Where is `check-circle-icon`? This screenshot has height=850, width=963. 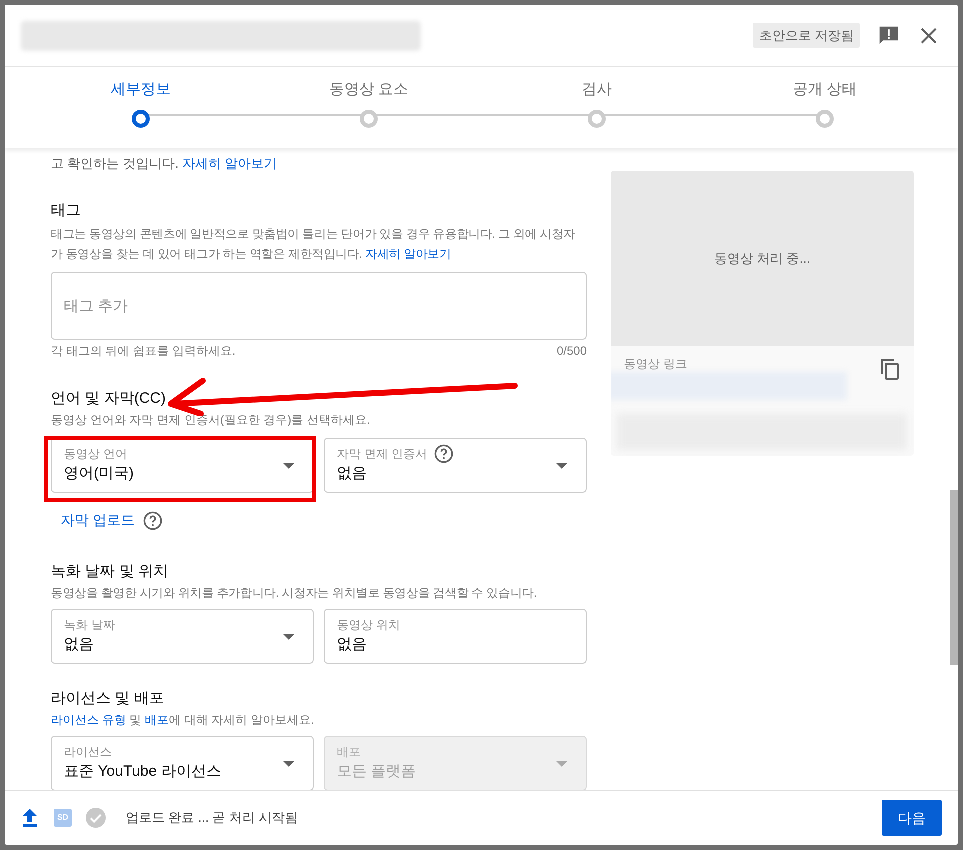 check-circle-icon is located at coordinates (96, 818).